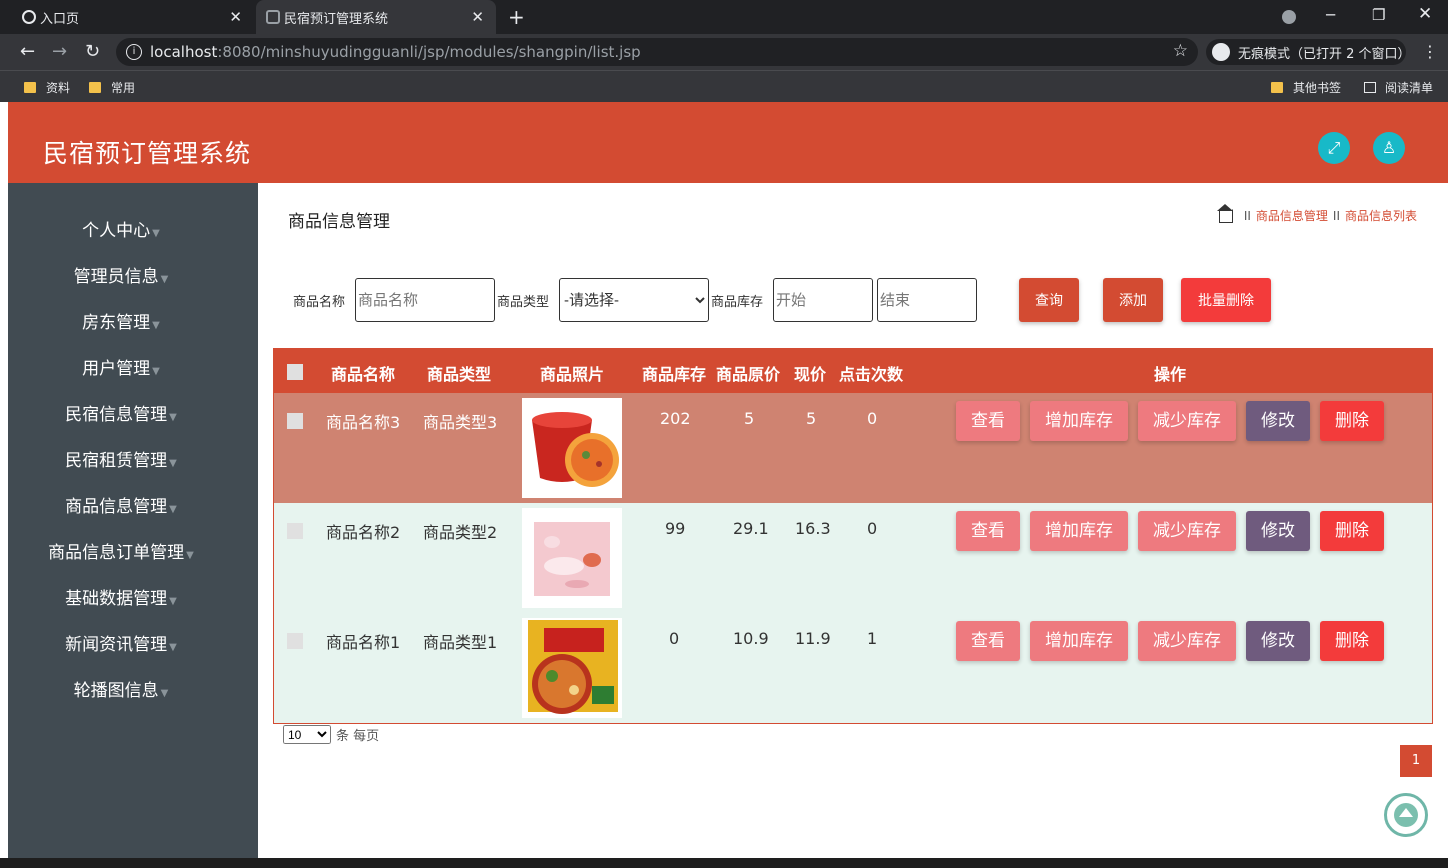  Describe the element at coordinates (871, 374) in the screenshot. I see `col-clicks: 点击次数` at that location.